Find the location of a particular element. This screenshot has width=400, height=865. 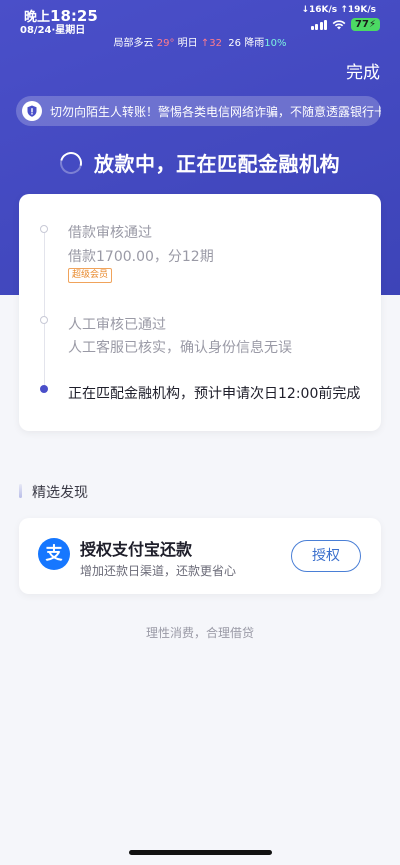

timeline-dot-step1 is located at coordinates (44, 229).